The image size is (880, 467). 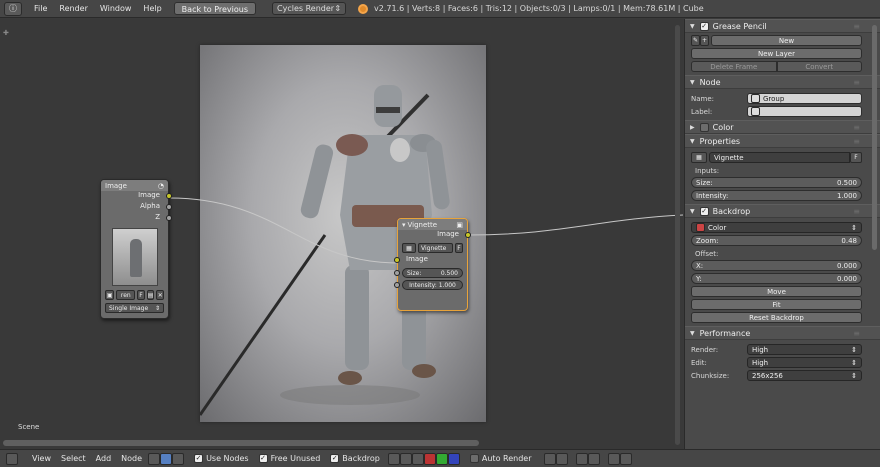 What do you see at coordinates (169, 196) in the screenshot?
I see `output-image-socket` at bounding box center [169, 196].